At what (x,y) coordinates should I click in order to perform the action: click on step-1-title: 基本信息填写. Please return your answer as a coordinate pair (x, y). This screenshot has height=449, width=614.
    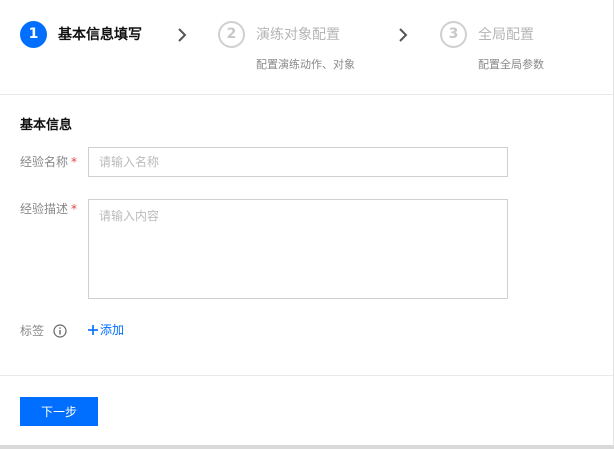
    Looking at the image, I should click on (100, 35).